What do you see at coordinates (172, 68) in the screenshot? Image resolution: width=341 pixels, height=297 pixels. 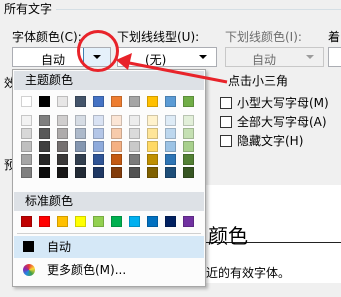 I see `annotation-arrow-icon` at bounding box center [172, 68].